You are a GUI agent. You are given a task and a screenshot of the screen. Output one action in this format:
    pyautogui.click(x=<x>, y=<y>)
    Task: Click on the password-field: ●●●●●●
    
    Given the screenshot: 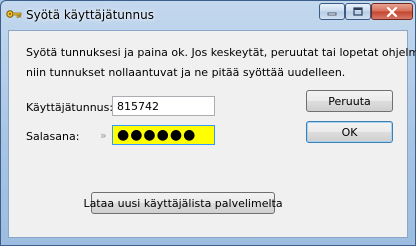 What is the action you would take?
    pyautogui.click(x=163, y=135)
    